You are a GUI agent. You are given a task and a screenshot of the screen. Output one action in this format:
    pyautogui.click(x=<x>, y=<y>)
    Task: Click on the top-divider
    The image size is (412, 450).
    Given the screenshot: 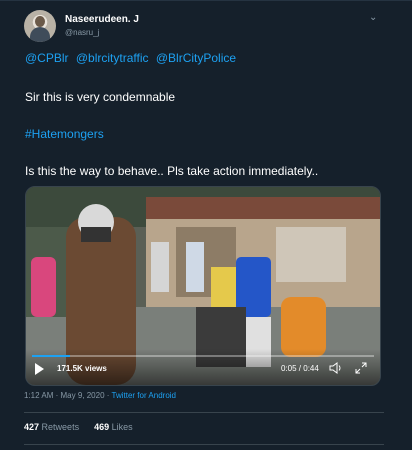 What is the action you would take?
    pyautogui.click(x=206, y=0)
    